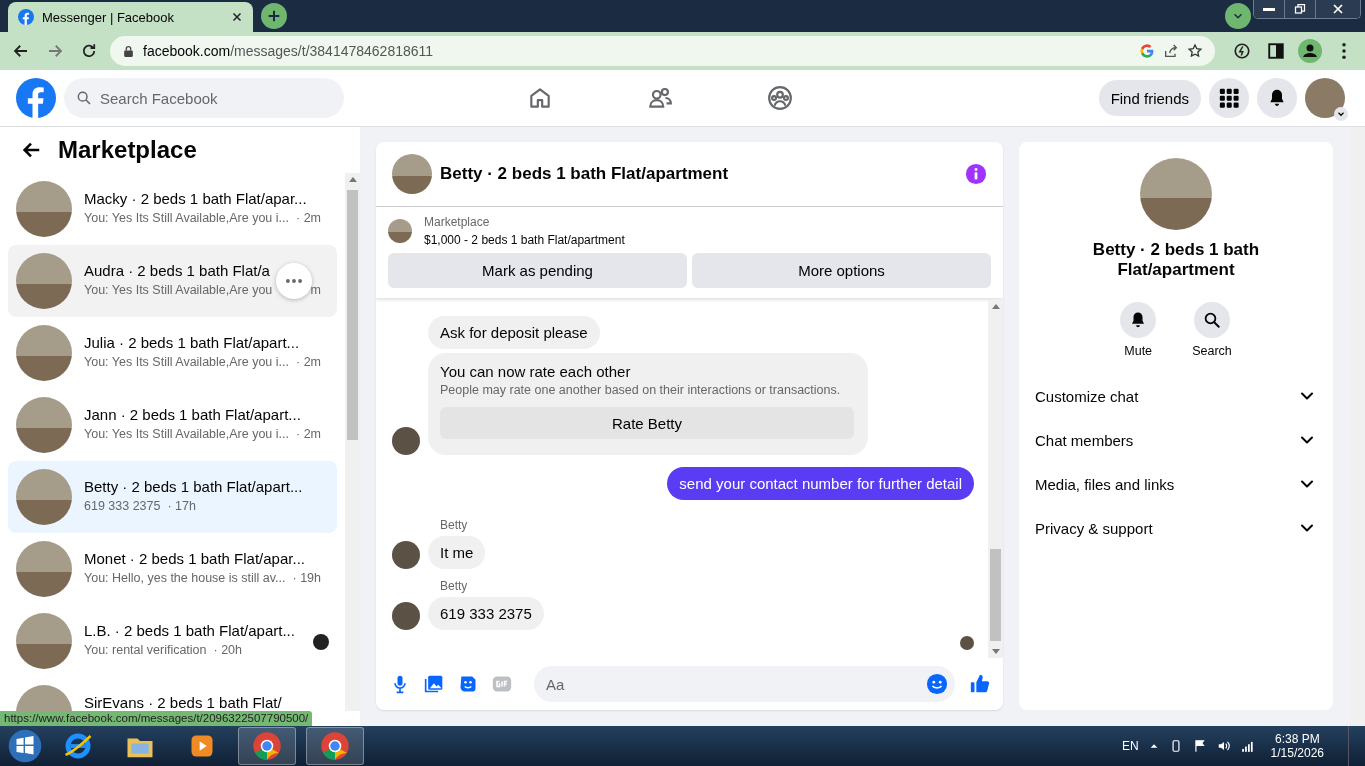 The image size is (1365, 766). I want to click on menu-button, so click(1229, 98).